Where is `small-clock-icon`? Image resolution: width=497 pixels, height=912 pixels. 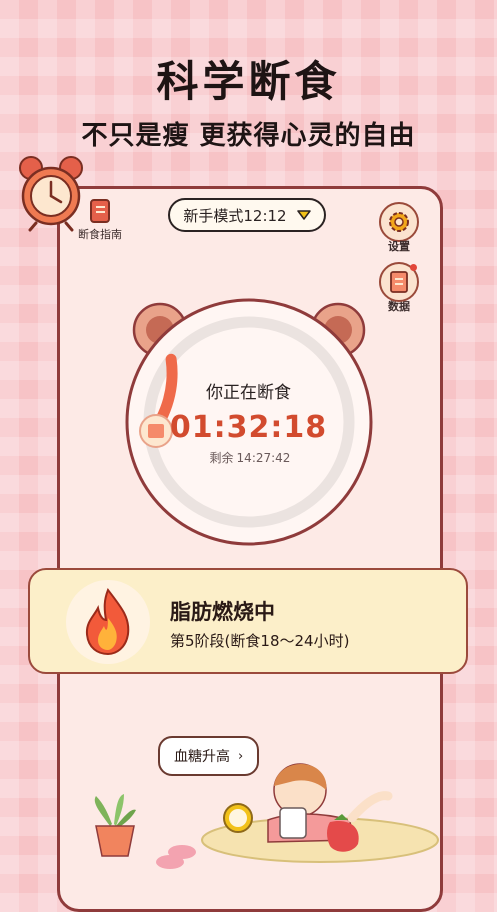 small-clock-icon is located at coordinates (238, 818).